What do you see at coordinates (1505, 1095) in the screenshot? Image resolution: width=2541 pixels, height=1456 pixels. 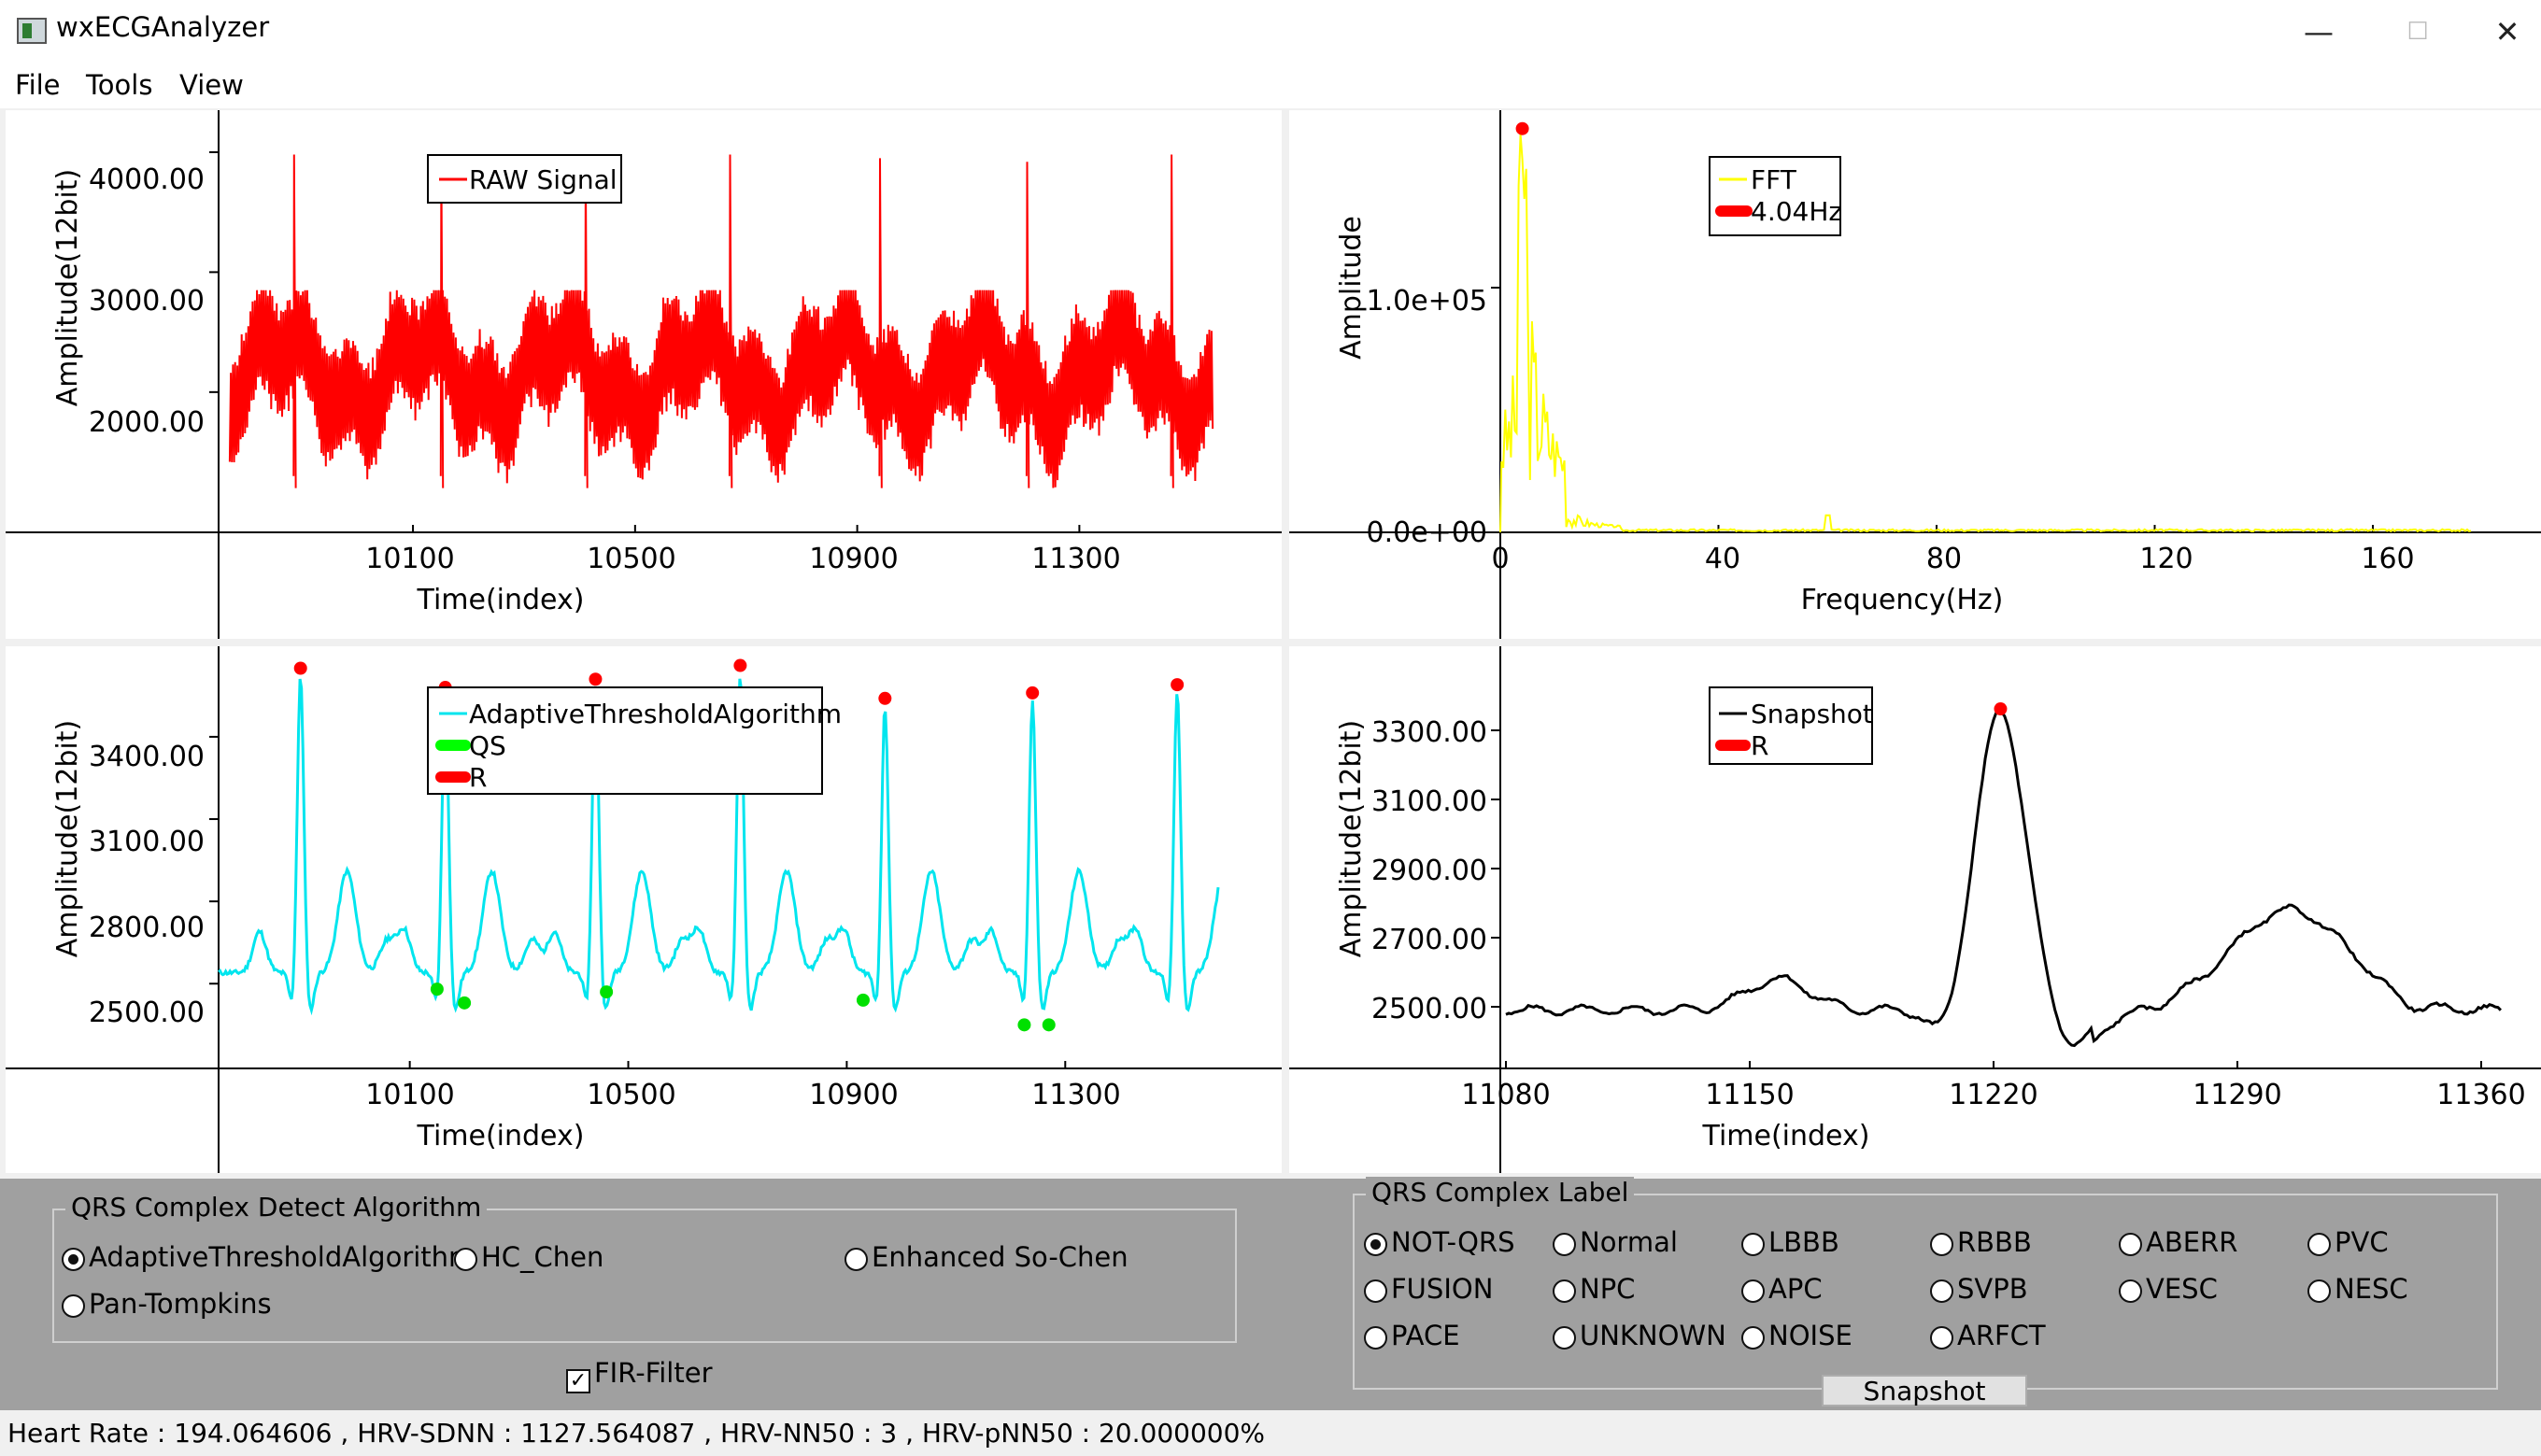 I see `x-tick-label: 11080` at bounding box center [1505, 1095].